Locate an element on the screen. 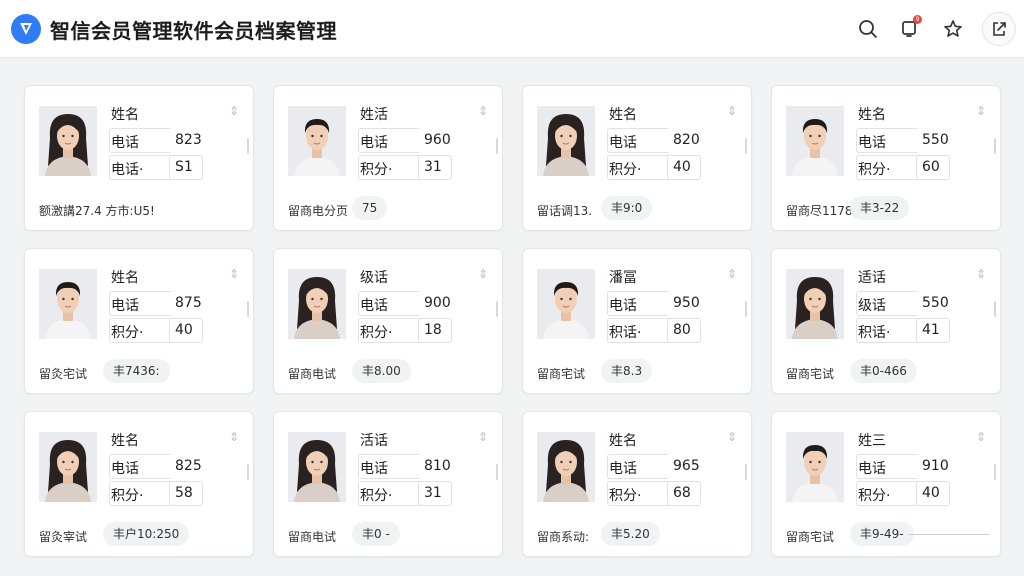  member-card: 姓名 ⇕ 电话 820 积分· 40 留话调13. 丰9:0 is located at coordinates (637, 158).